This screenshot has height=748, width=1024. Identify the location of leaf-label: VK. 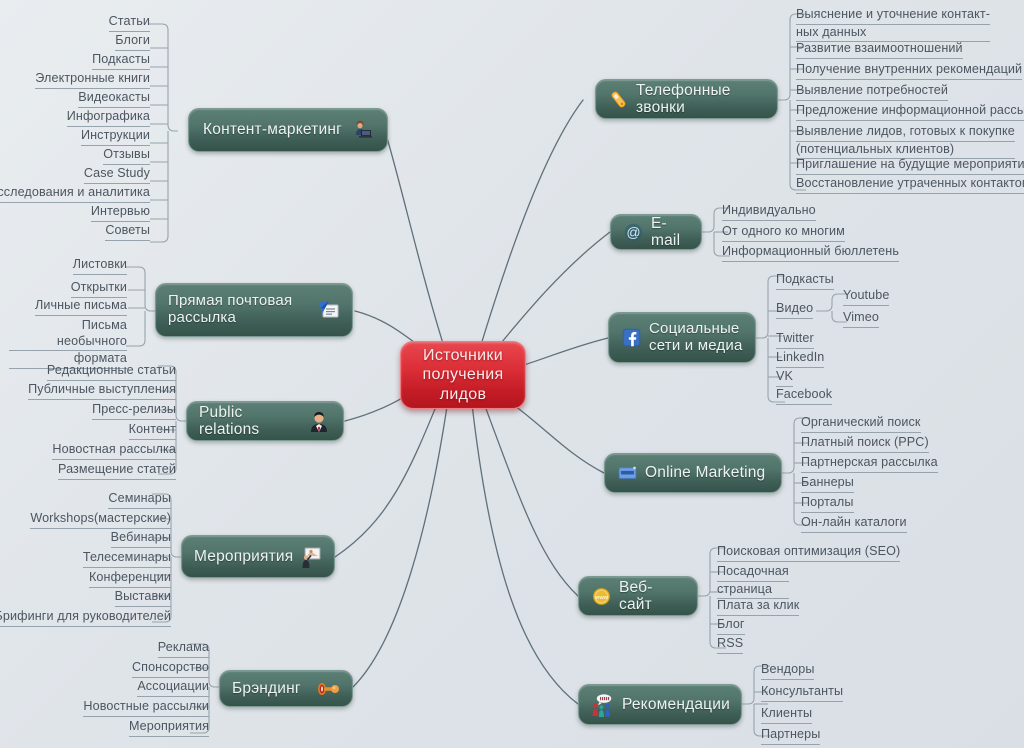
(784, 378).